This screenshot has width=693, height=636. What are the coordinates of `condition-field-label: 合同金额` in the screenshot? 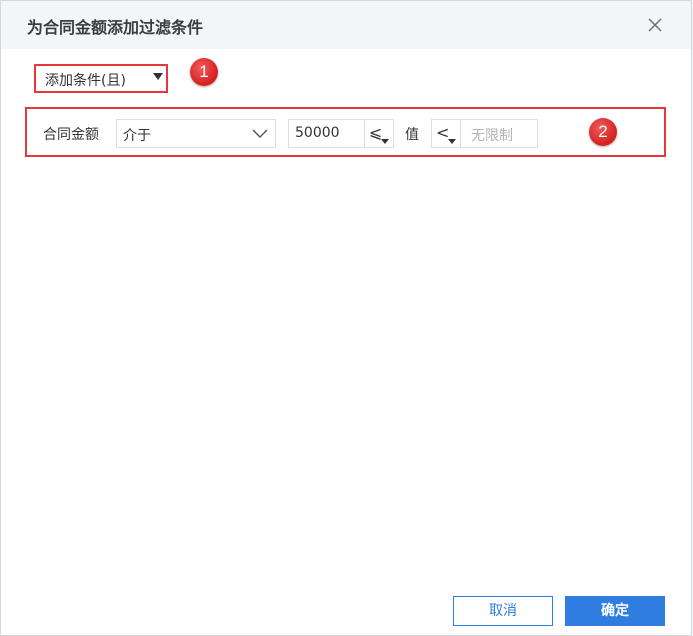 It's located at (71, 135).